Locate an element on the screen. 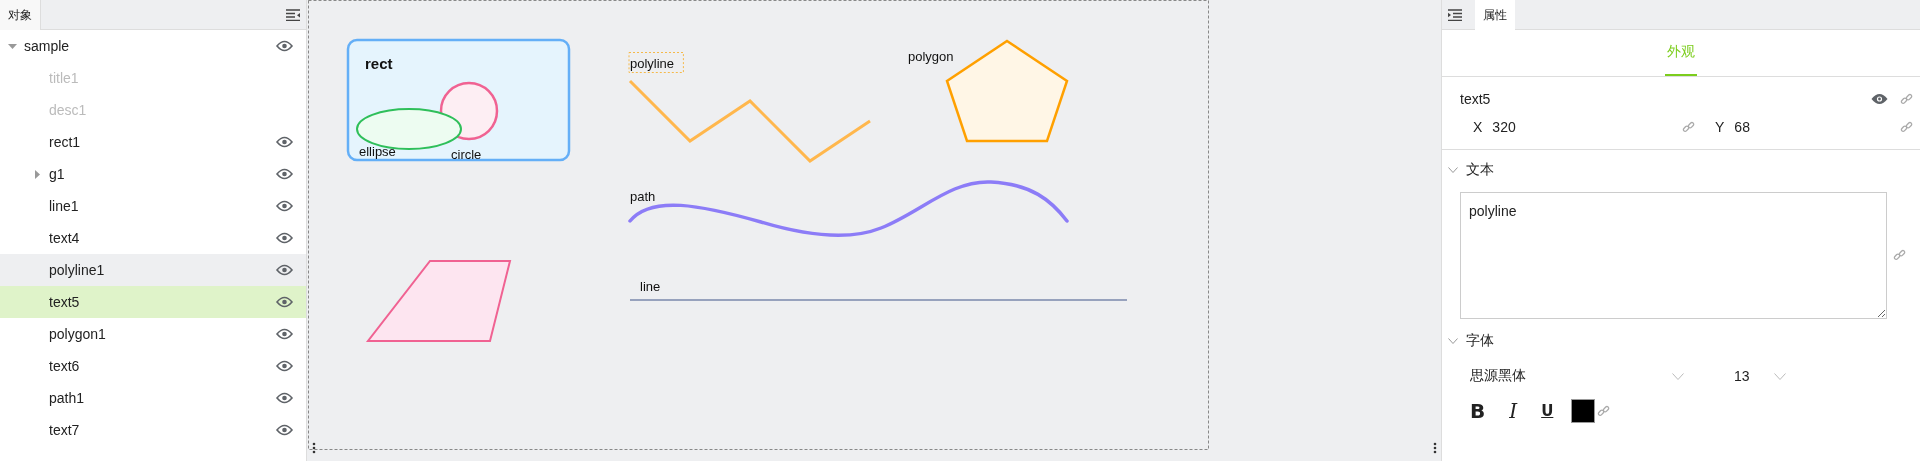 This screenshot has width=1920, height=461. tree-label: text5 is located at coordinates (65, 302).